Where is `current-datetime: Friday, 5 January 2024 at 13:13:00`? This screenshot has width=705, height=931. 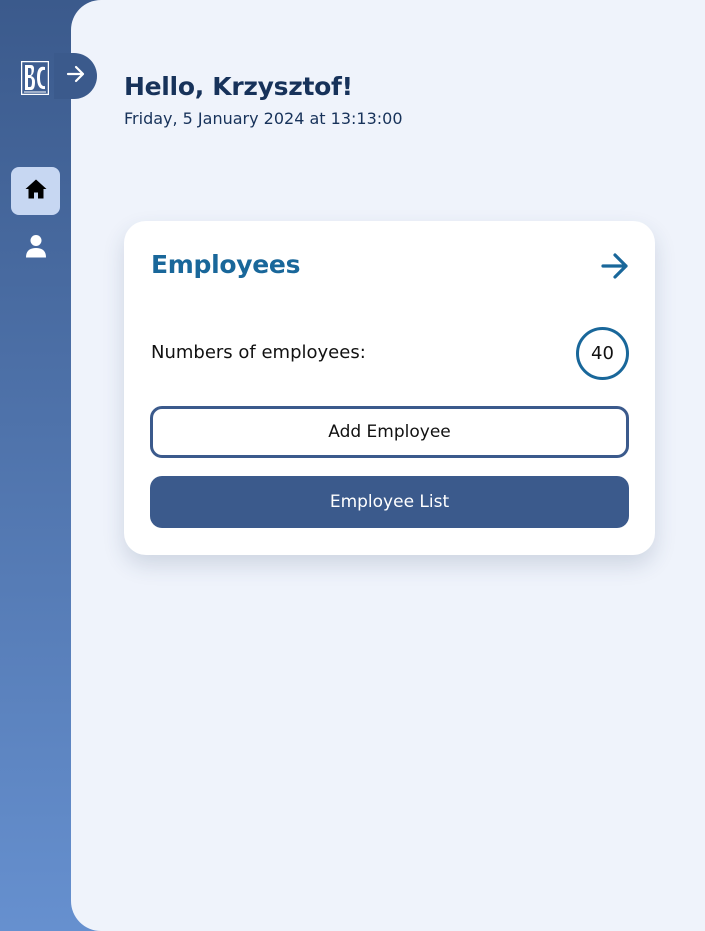 current-datetime: Friday, 5 January 2024 at 13:13:00 is located at coordinates (263, 118).